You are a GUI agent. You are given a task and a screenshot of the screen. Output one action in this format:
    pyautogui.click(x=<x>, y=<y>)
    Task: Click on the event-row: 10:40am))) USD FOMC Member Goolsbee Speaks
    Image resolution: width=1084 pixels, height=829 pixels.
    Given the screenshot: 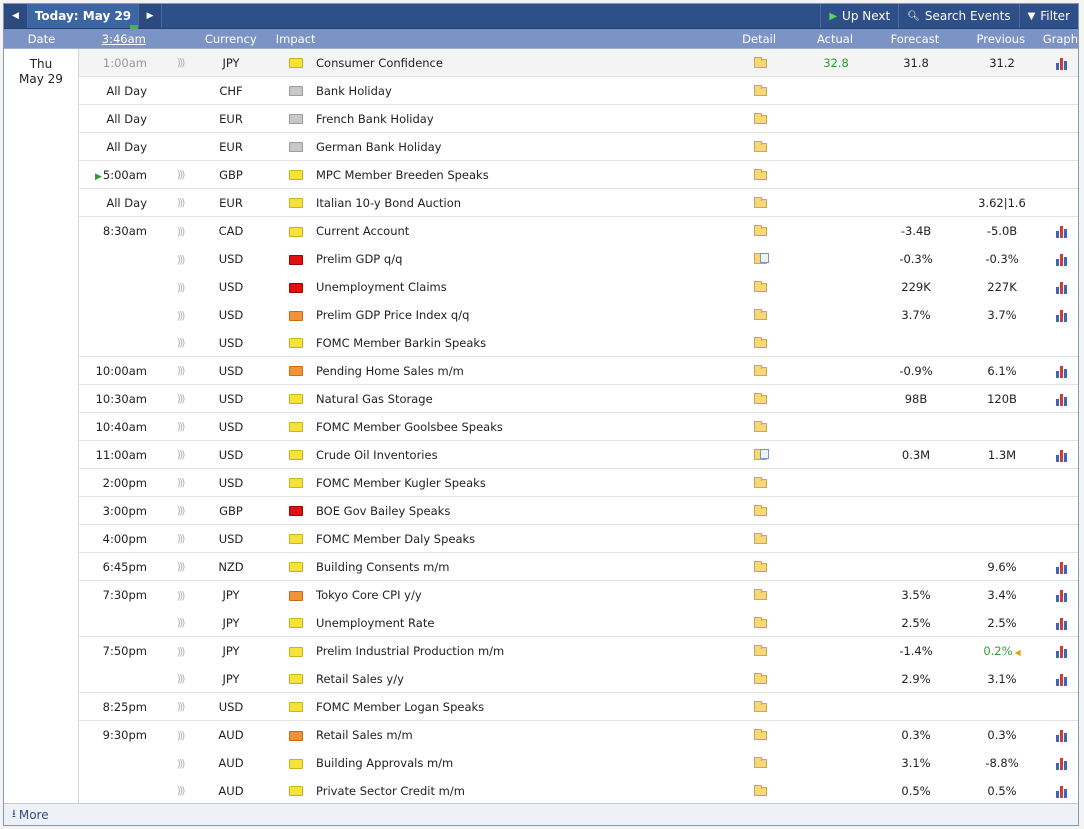 What is the action you would take?
    pyautogui.click(x=578, y=427)
    